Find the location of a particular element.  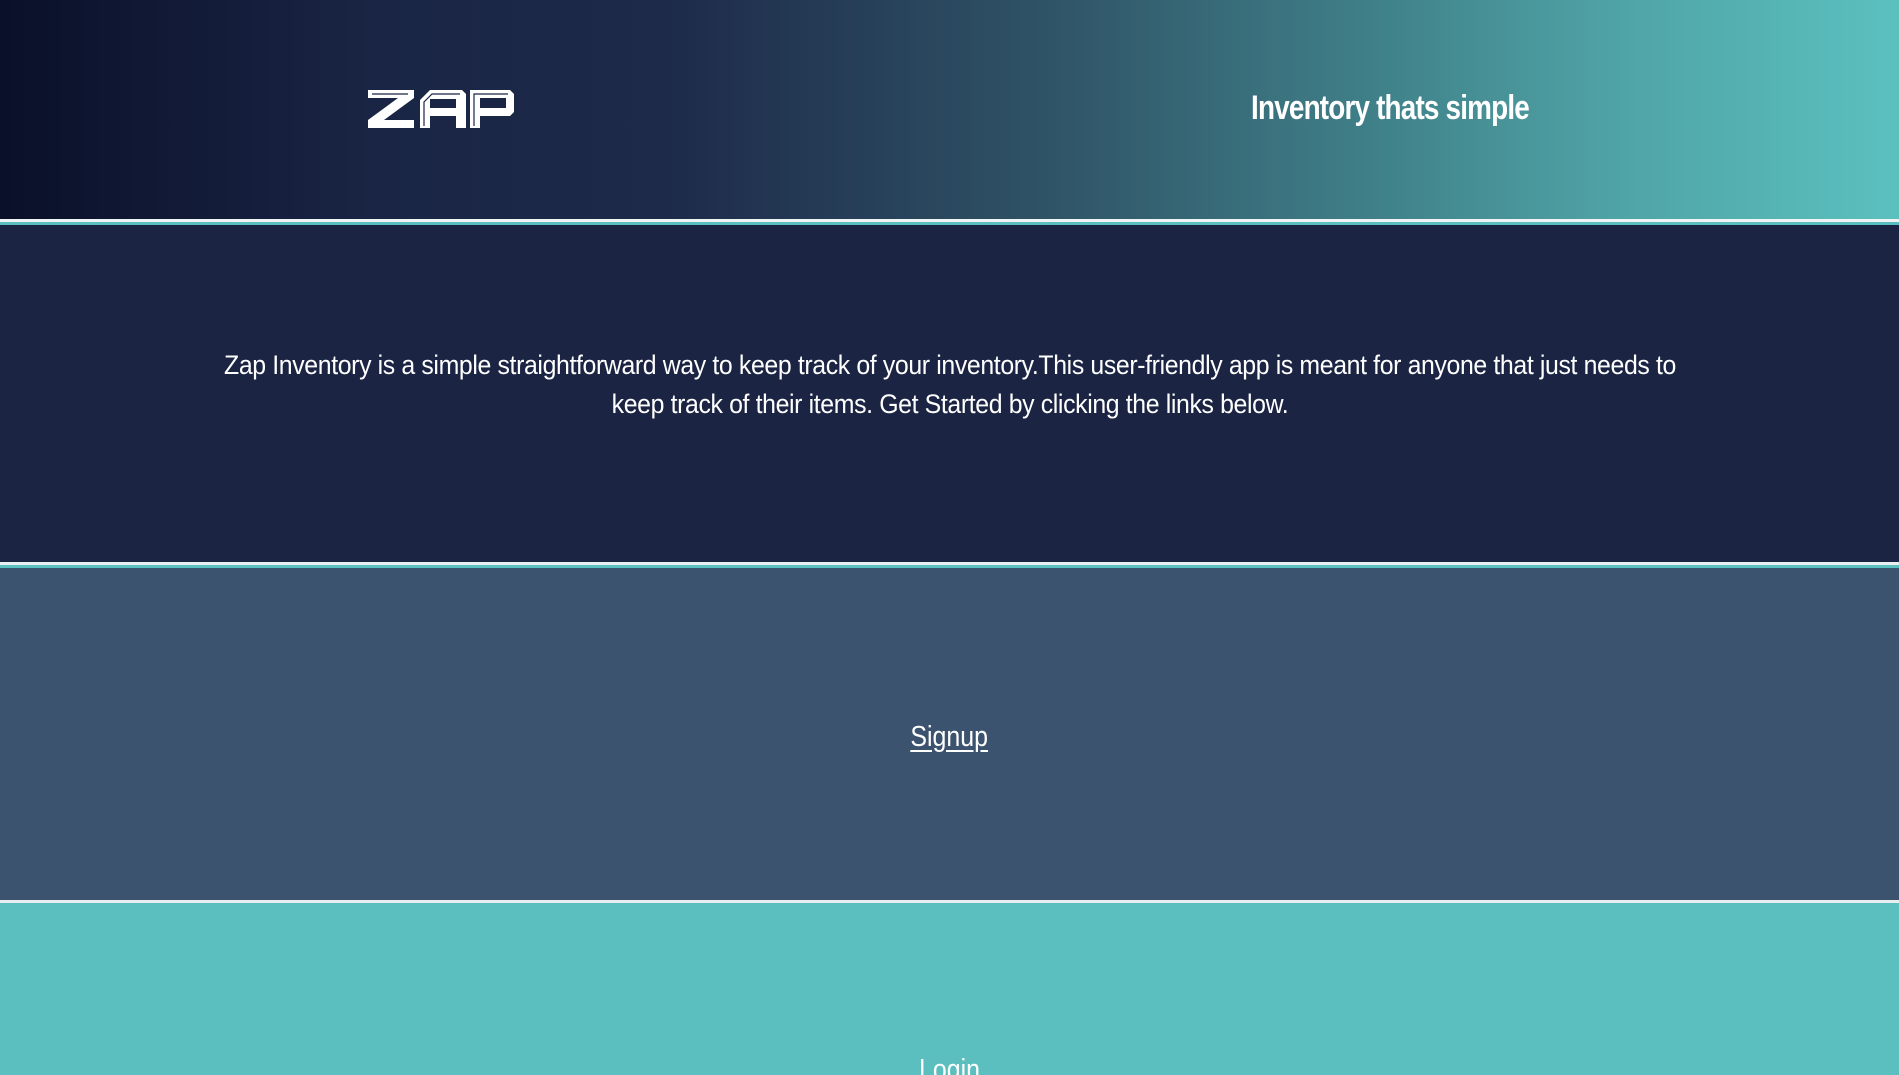

zap-logo-graphic is located at coordinates (441, 109).